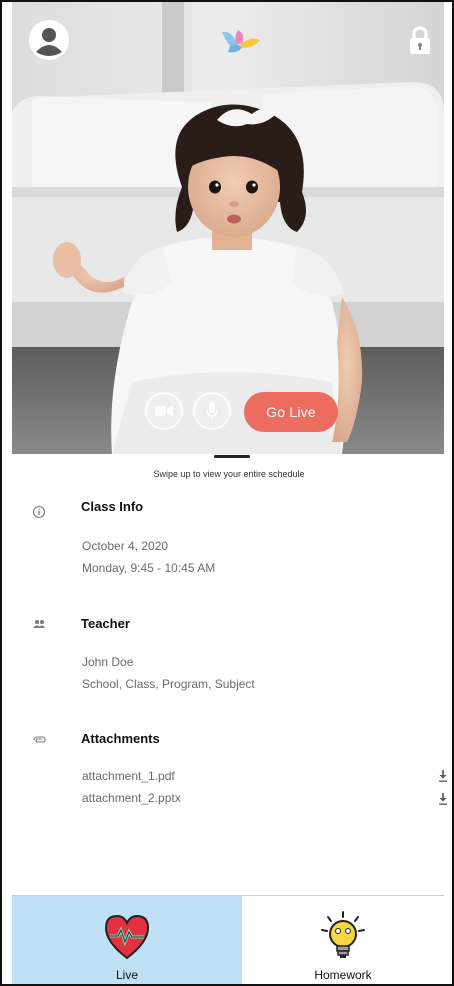 Image resolution: width=454 pixels, height=986 pixels. Describe the element at coordinates (343, 934) in the screenshot. I see `lightbulb-icon` at that location.